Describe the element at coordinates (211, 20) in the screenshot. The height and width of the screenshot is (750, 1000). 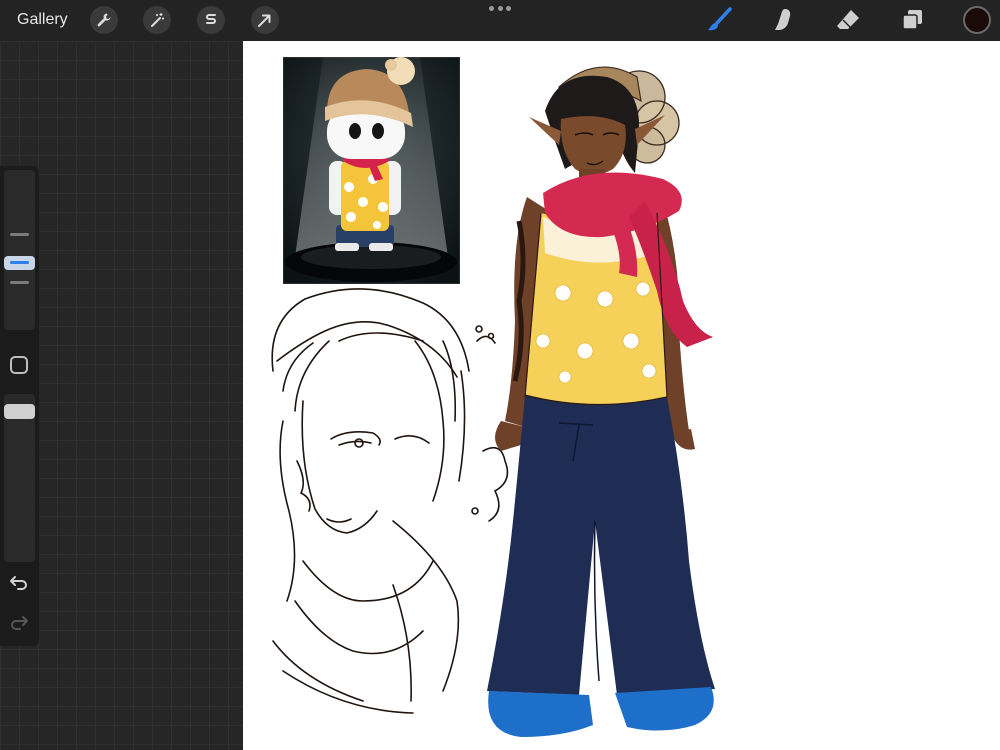
I see `selection-s-icon` at that location.